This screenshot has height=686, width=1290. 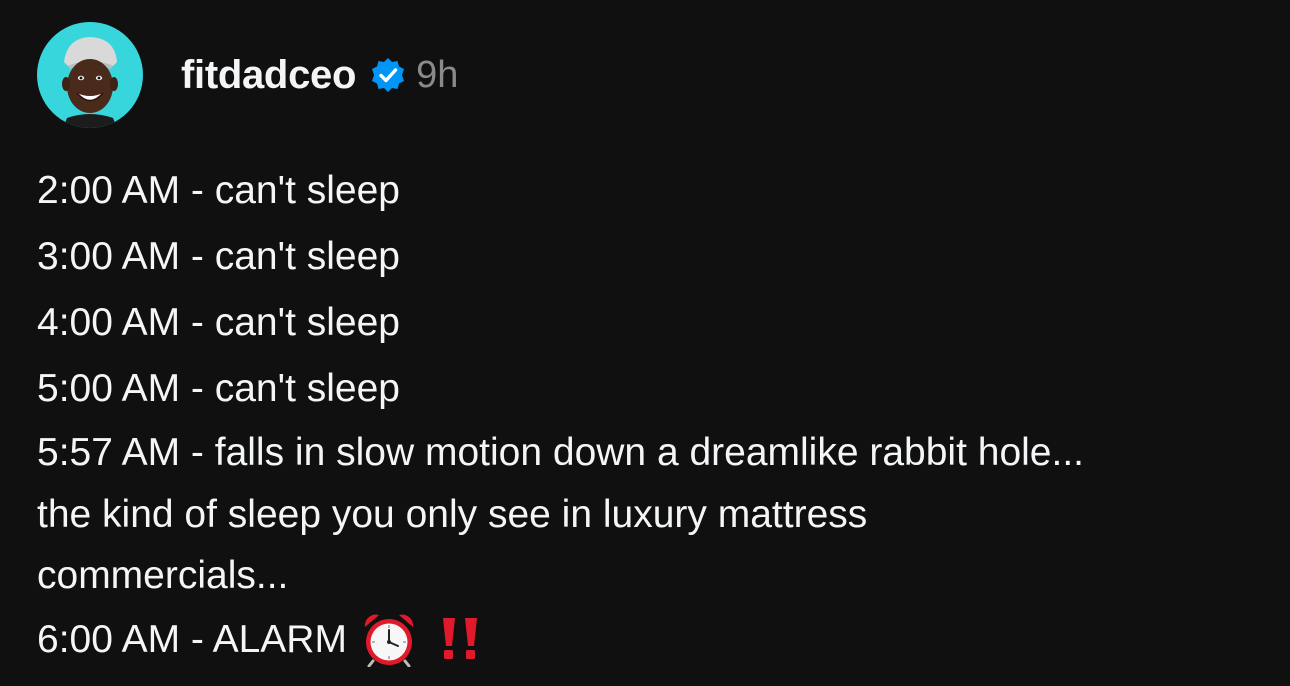 I want to click on avatar, so click(x=90, y=75).